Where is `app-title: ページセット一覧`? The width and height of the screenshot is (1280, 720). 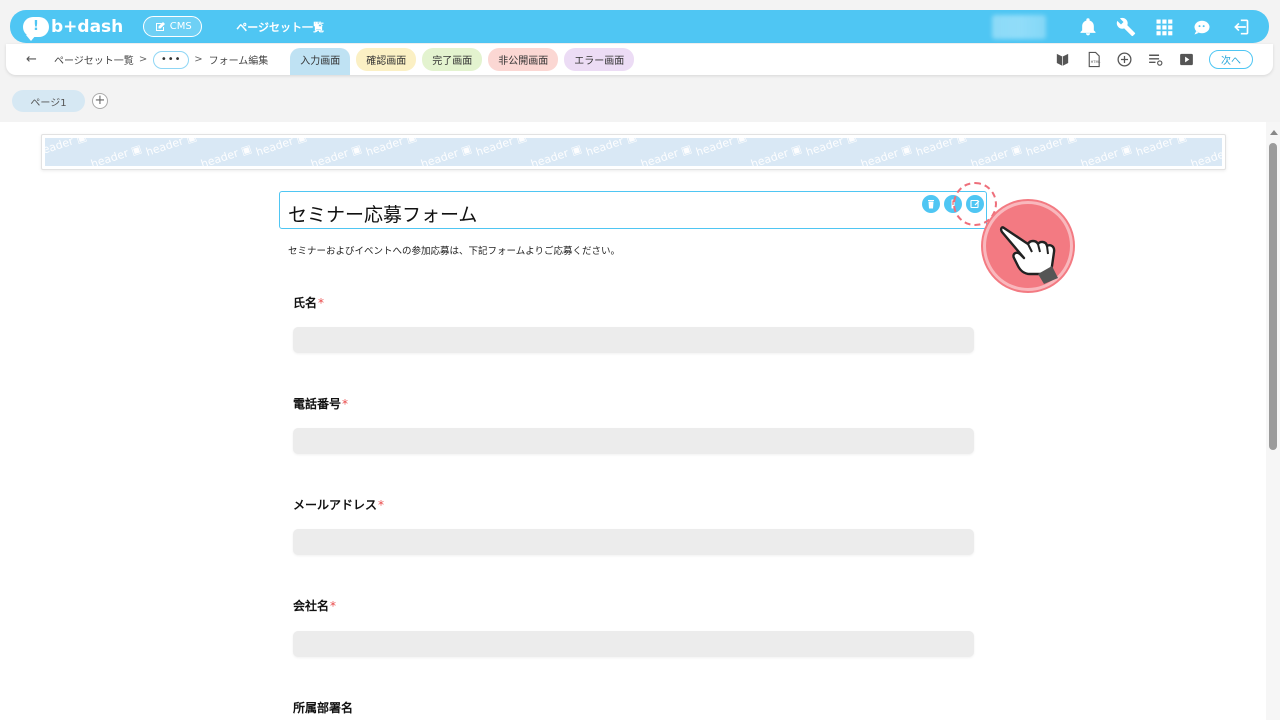
app-title: ページセット一覧 is located at coordinates (280, 27).